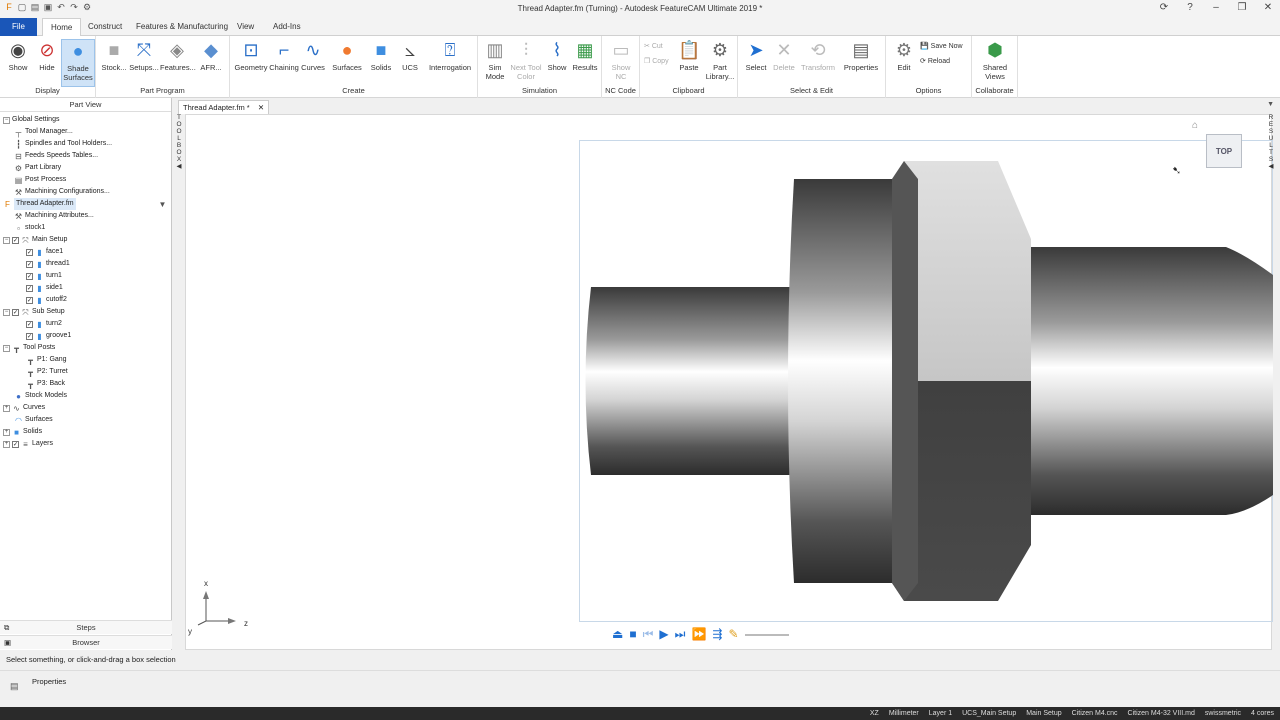 The image size is (1280, 720). Describe the element at coordinates (24, 408) in the screenshot. I see `tree-item-curves: + ∿ Curves` at that location.